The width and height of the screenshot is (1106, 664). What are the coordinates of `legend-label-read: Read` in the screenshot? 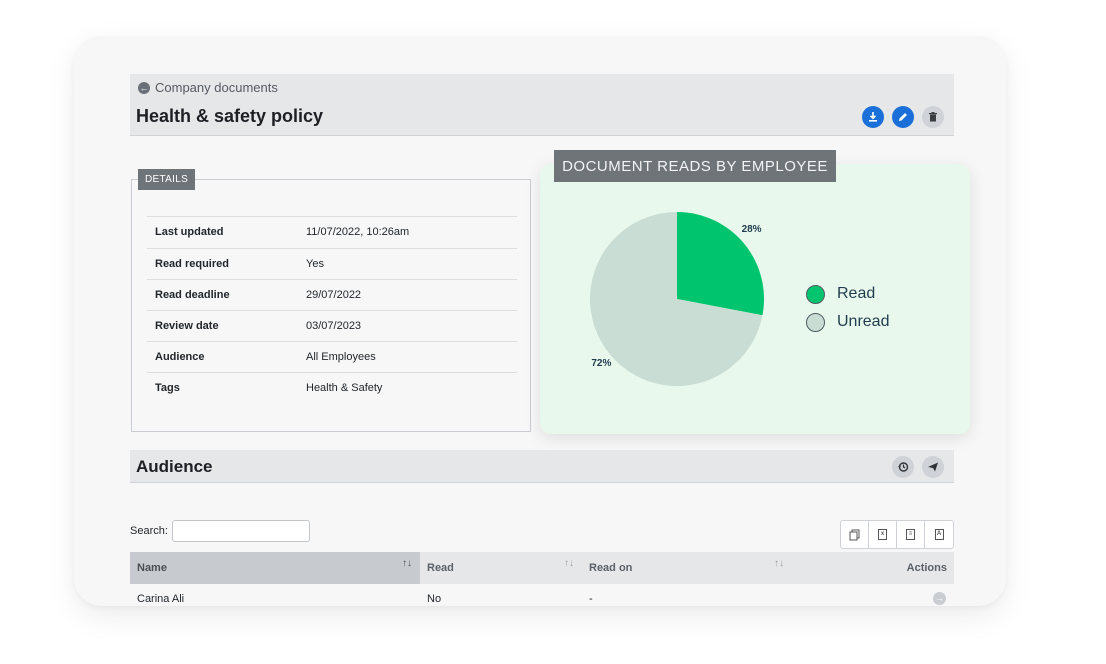 It's located at (856, 293).